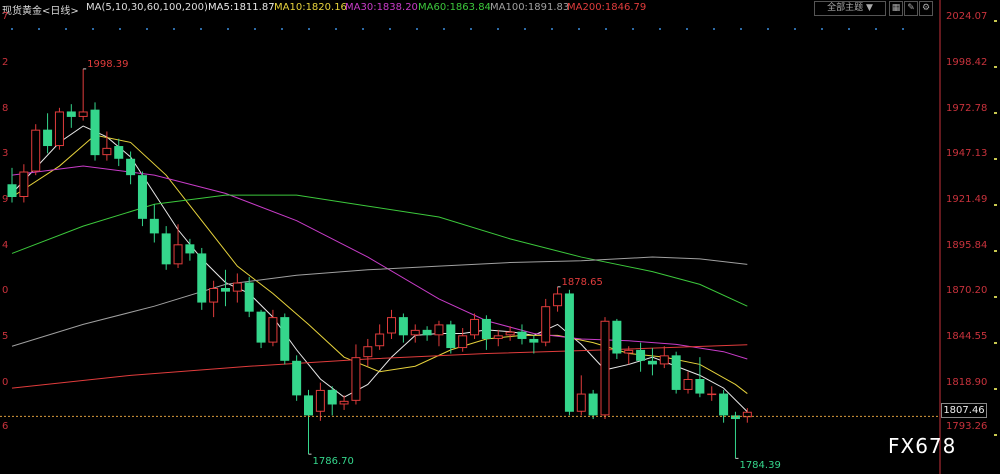 The width and height of the screenshot is (1000, 474). What do you see at coordinates (333, 462) in the screenshot?
I see `low-annotation: 1786.70` at bounding box center [333, 462].